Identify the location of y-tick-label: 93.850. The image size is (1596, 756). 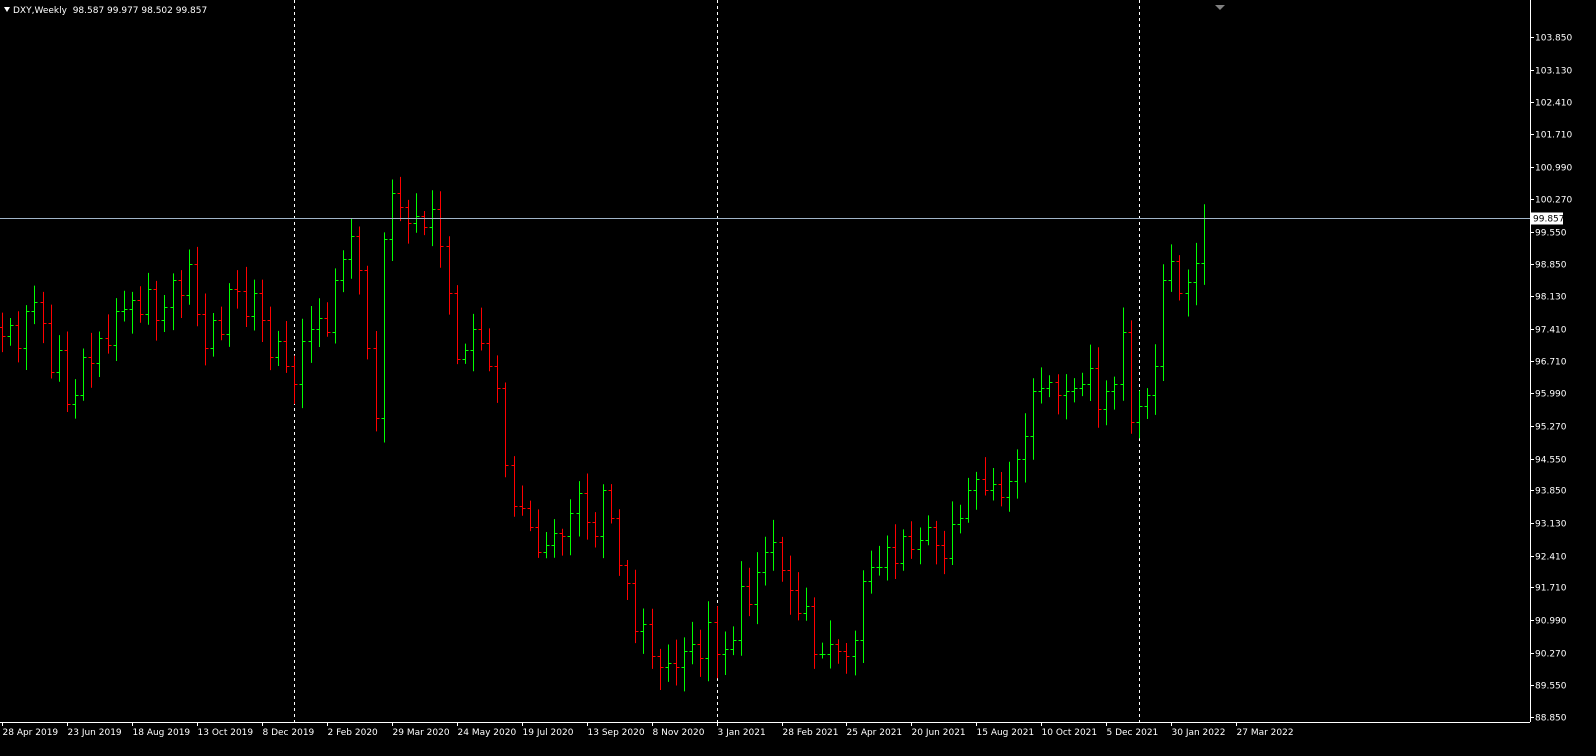
(1551, 492).